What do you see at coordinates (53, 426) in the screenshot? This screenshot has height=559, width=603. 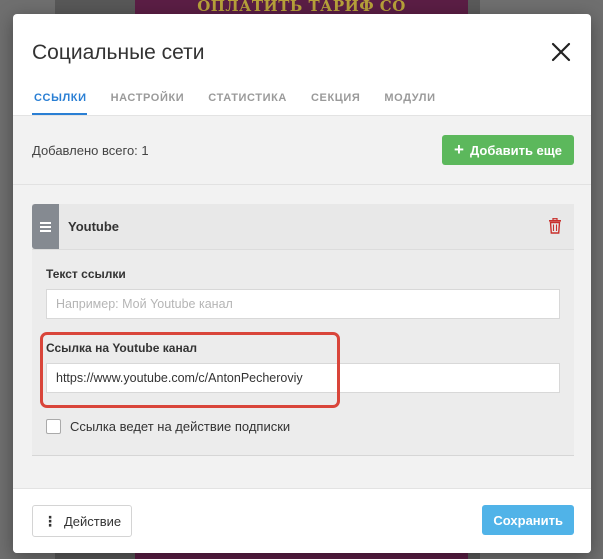 I see `subscribe-action-checkbox` at bounding box center [53, 426].